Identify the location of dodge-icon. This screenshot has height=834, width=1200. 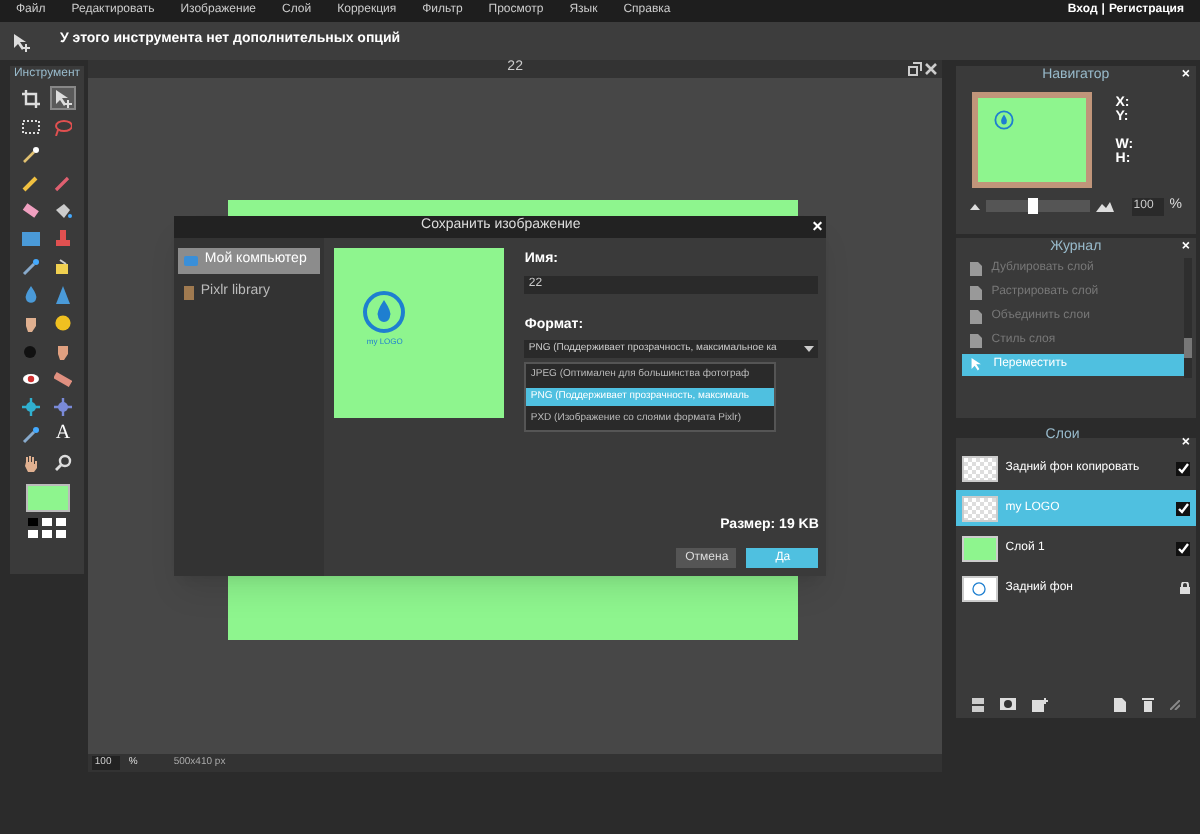
(63, 350).